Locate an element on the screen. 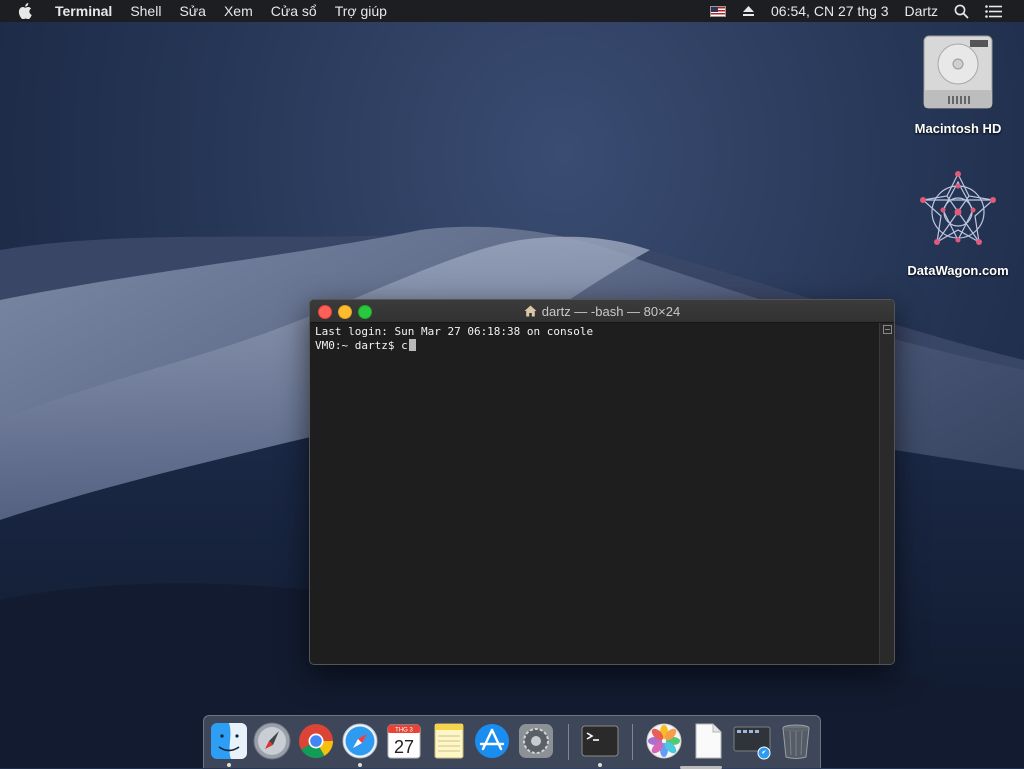 This screenshot has height=769, width=1024. menu-view: Xem is located at coordinates (238, 11).